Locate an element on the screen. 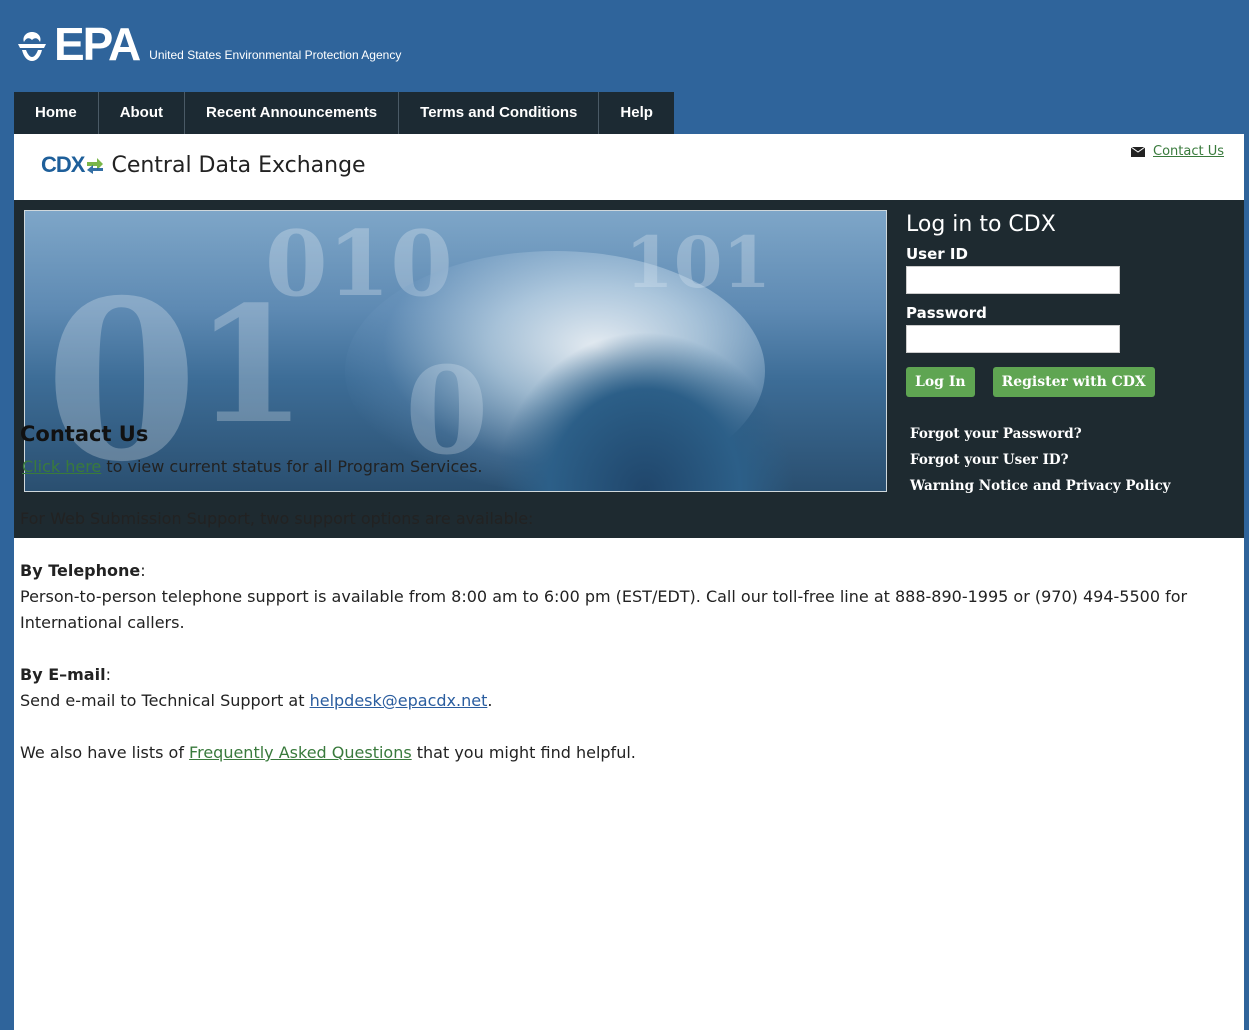 The height and width of the screenshot is (1030, 1249). email-heading: By E–mail: is located at coordinates (65, 674).